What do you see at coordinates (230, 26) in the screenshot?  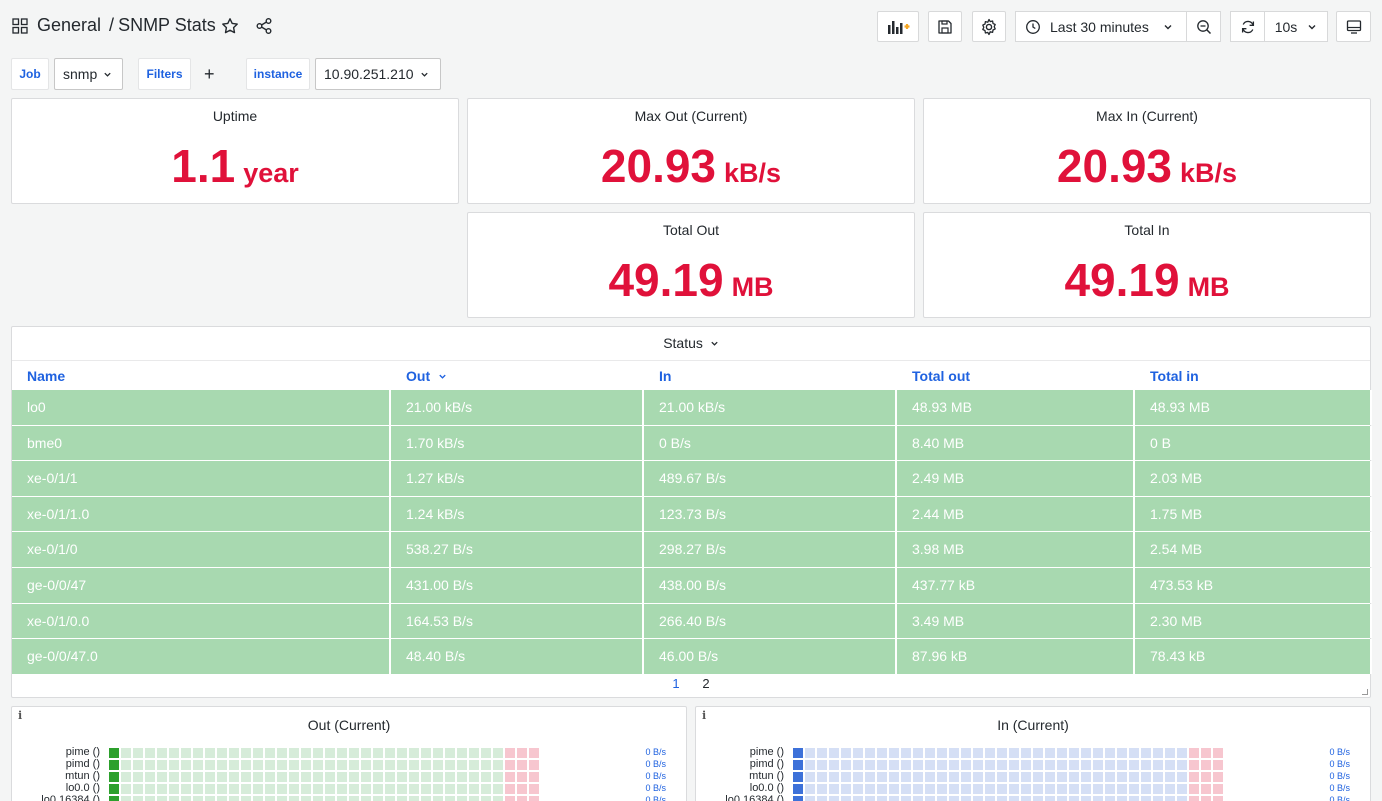 I see `star-icon` at bounding box center [230, 26].